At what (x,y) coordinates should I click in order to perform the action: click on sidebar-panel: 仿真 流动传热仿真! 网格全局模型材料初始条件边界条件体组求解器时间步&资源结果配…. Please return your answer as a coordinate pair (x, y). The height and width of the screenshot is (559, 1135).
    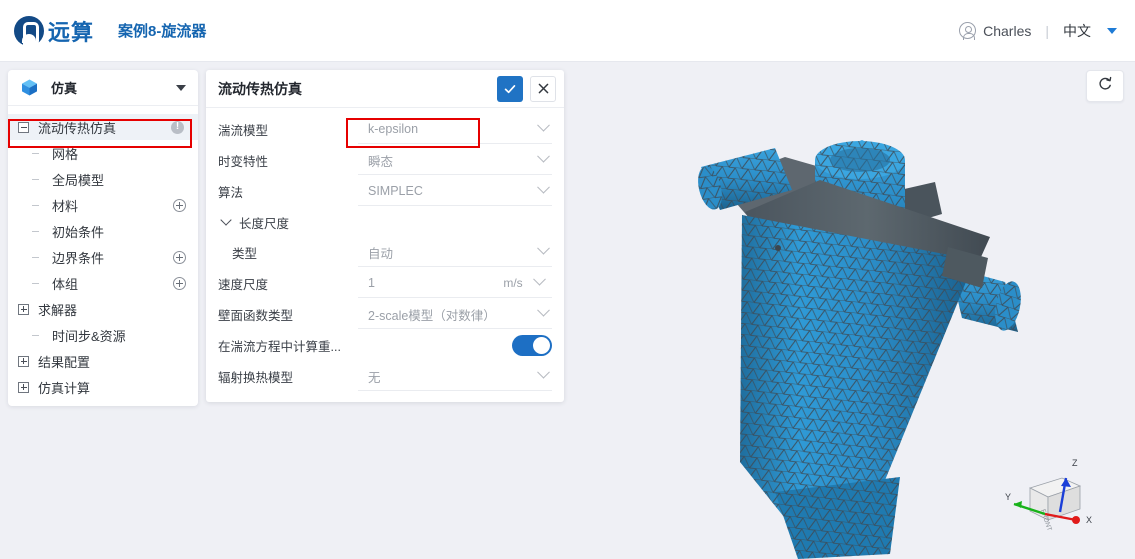
    Looking at the image, I should click on (103, 238).